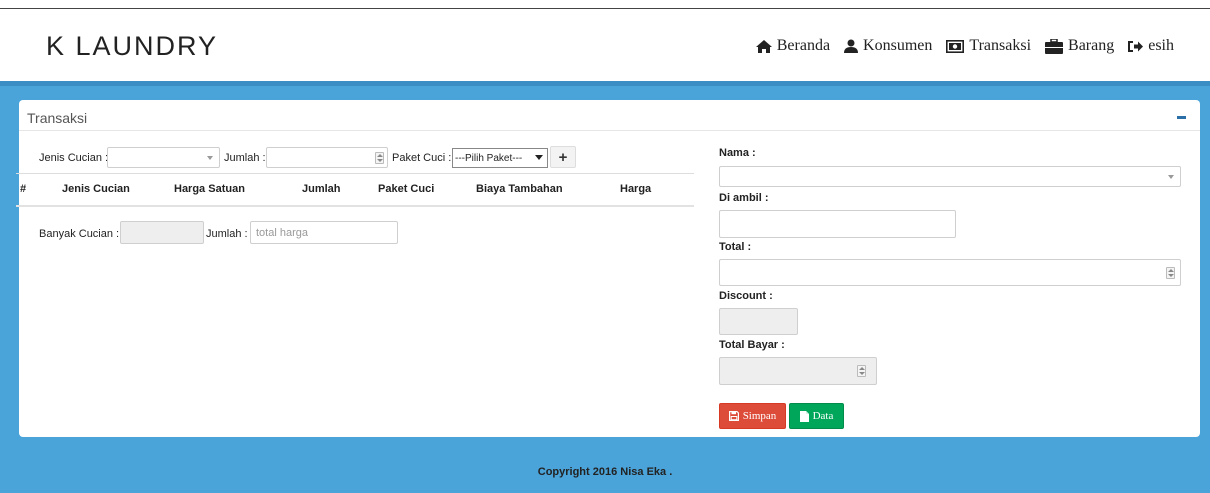 The height and width of the screenshot is (493, 1210). Describe the element at coordinates (655, 190) in the screenshot. I see `column-header-harga: Harga` at that location.